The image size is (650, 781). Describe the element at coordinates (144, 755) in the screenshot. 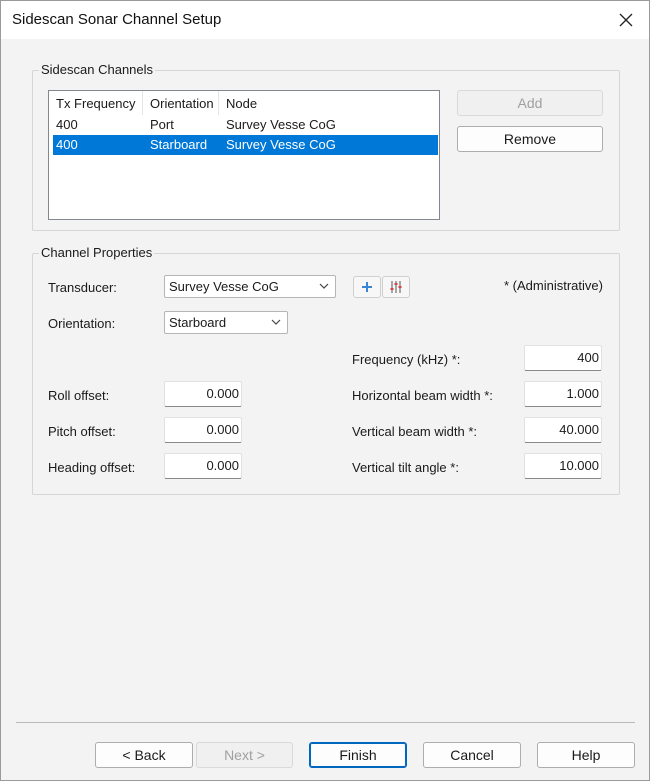

I see `back-button: < Back` at that location.